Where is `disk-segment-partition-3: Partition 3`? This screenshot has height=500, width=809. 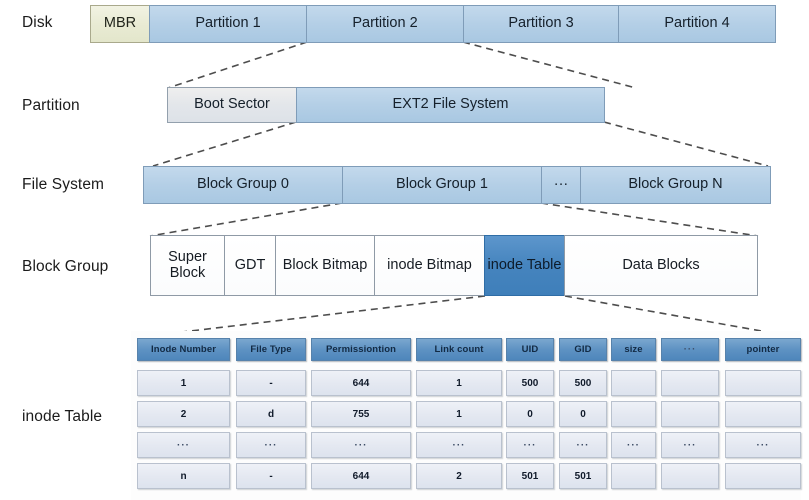 disk-segment-partition-3: Partition 3 is located at coordinates (541, 24).